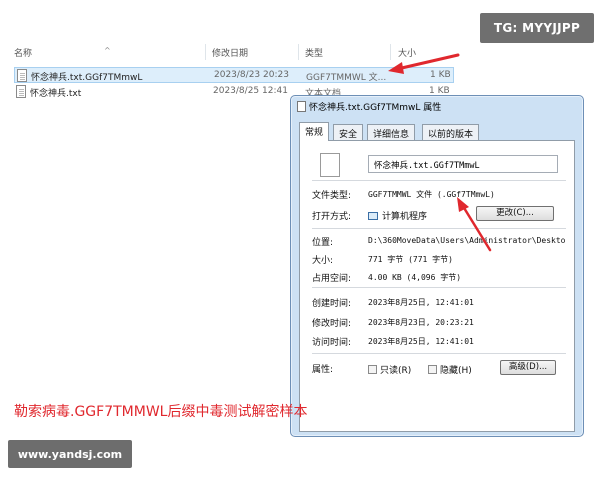 The image size is (600, 480). What do you see at coordinates (474, 224) in the screenshot?
I see `arrow-to-extension` at bounding box center [474, 224].